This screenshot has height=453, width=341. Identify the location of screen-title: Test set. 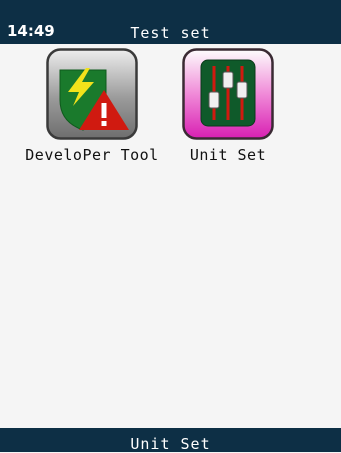
(170, 33).